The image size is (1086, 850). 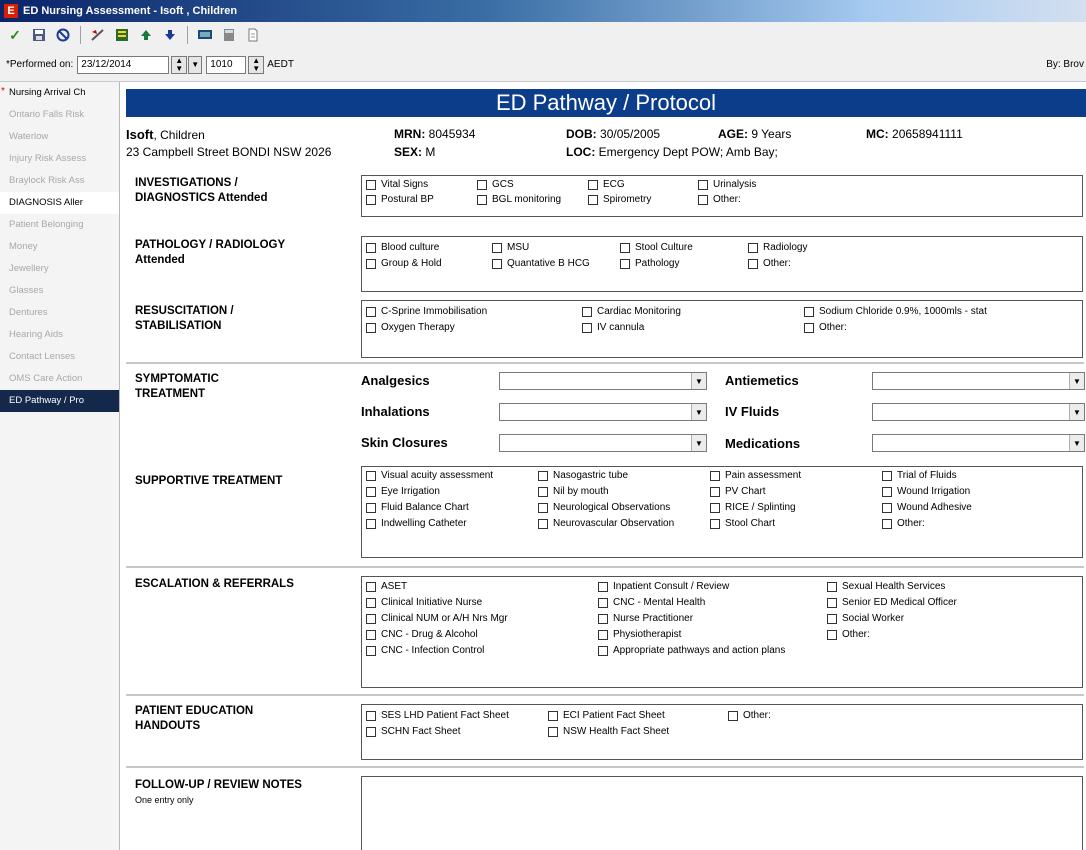 I want to click on checkbox-senior-ed-medical-officer: Senior ED Medical Officer, so click(x=892, y=602).